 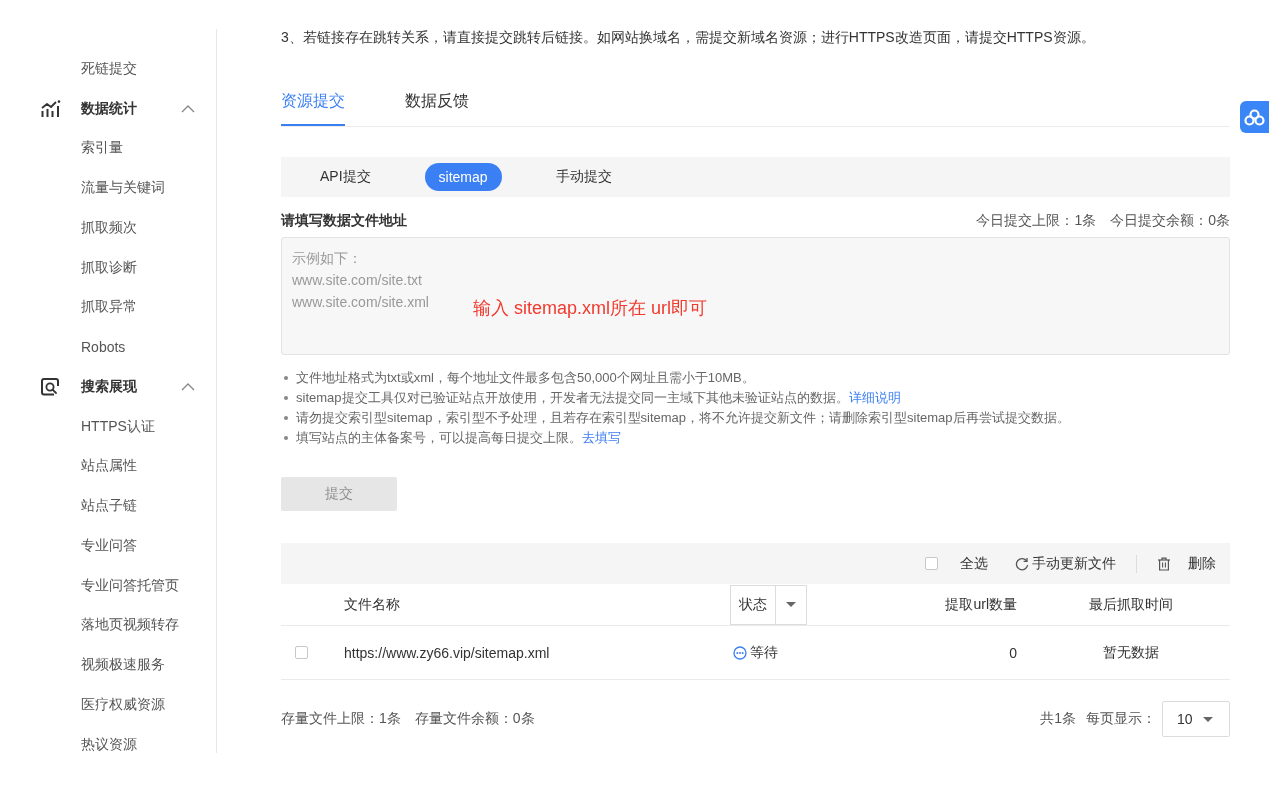 I want to click on delete-button: 删除, so click(x=1186, y=563).